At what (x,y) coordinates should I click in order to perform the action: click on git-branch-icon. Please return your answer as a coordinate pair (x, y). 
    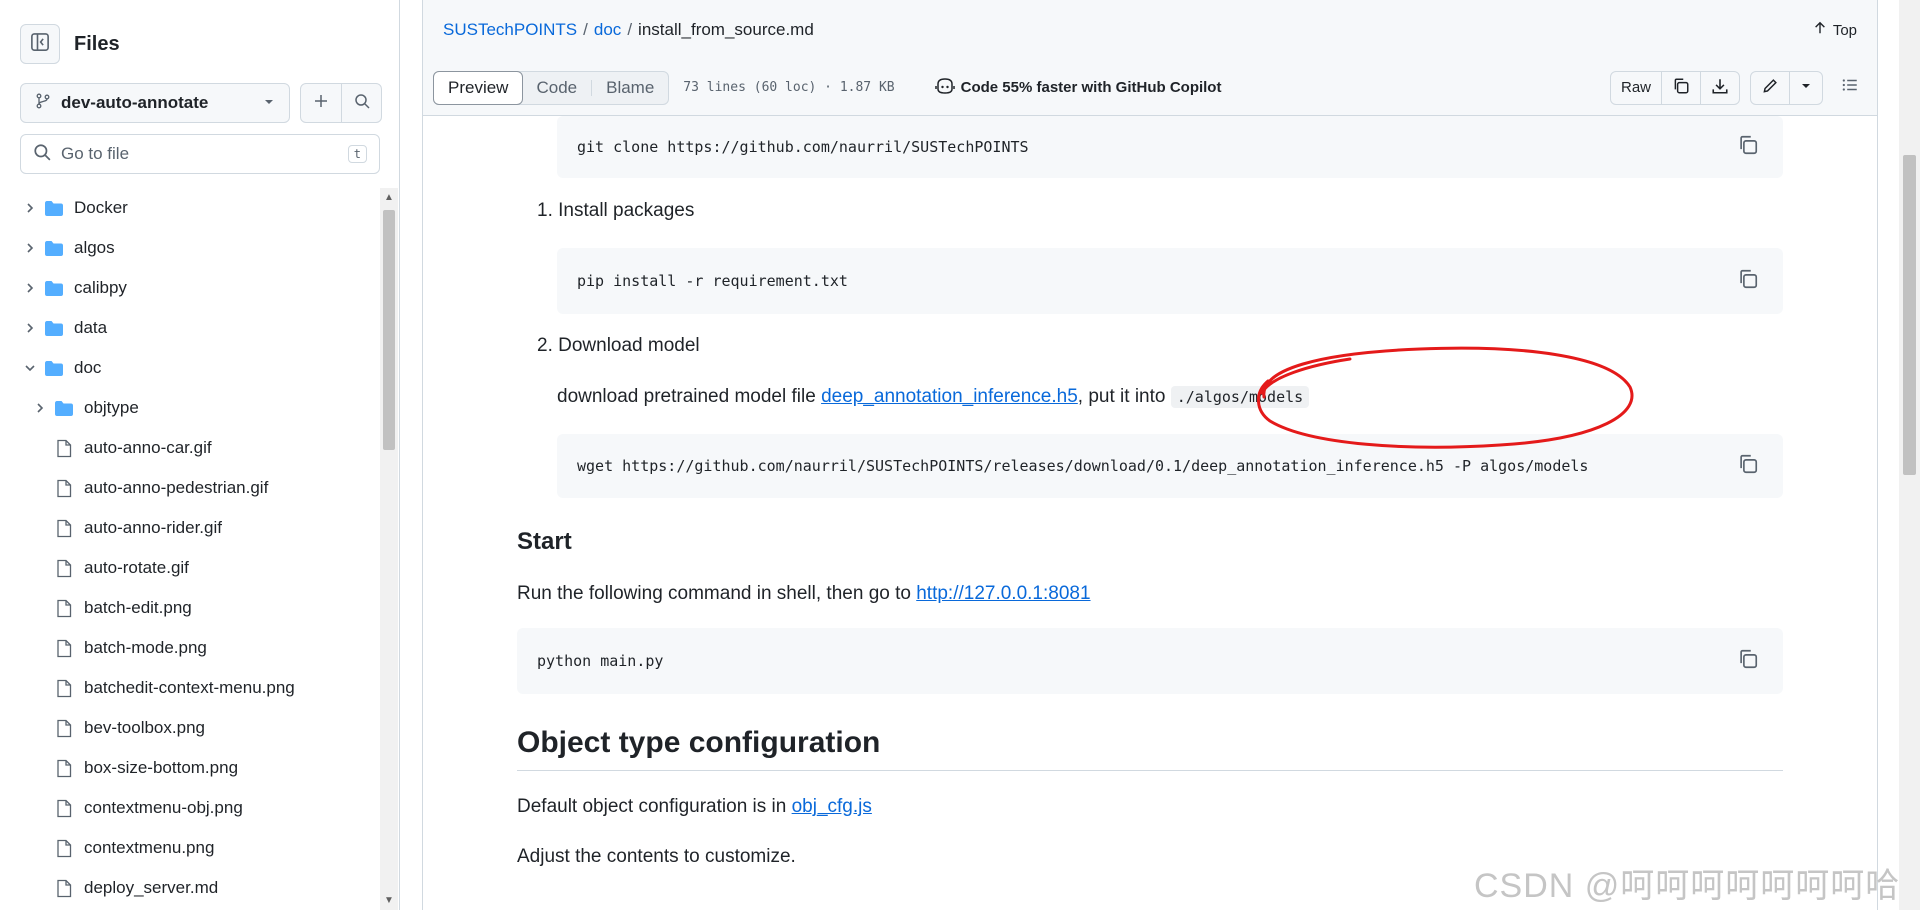
    Looking at the image, I should click on (43, 103).